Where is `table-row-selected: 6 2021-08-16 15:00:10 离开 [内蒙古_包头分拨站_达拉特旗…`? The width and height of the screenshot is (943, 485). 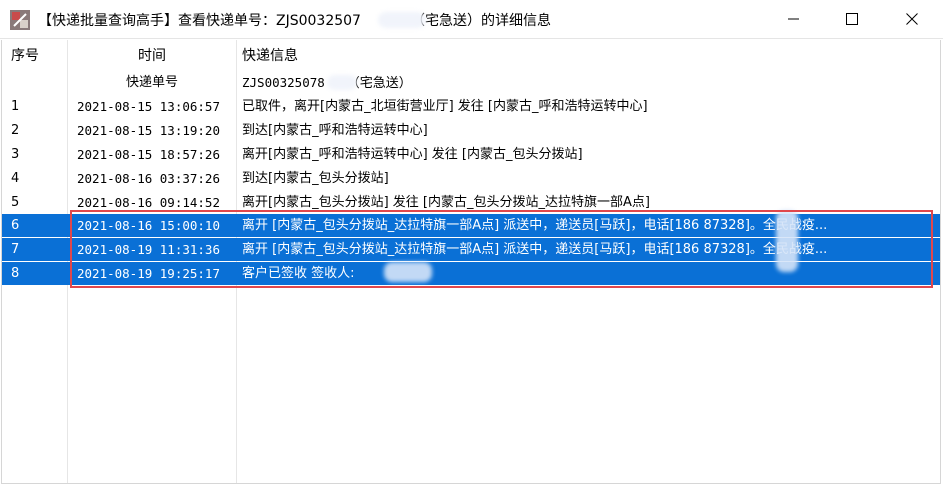 table-row-selected: 6 2021-08-16 15:00:10 离开 [内蒙古_包头分拨站_达拉特旗… is located at coordinates (471, 225).